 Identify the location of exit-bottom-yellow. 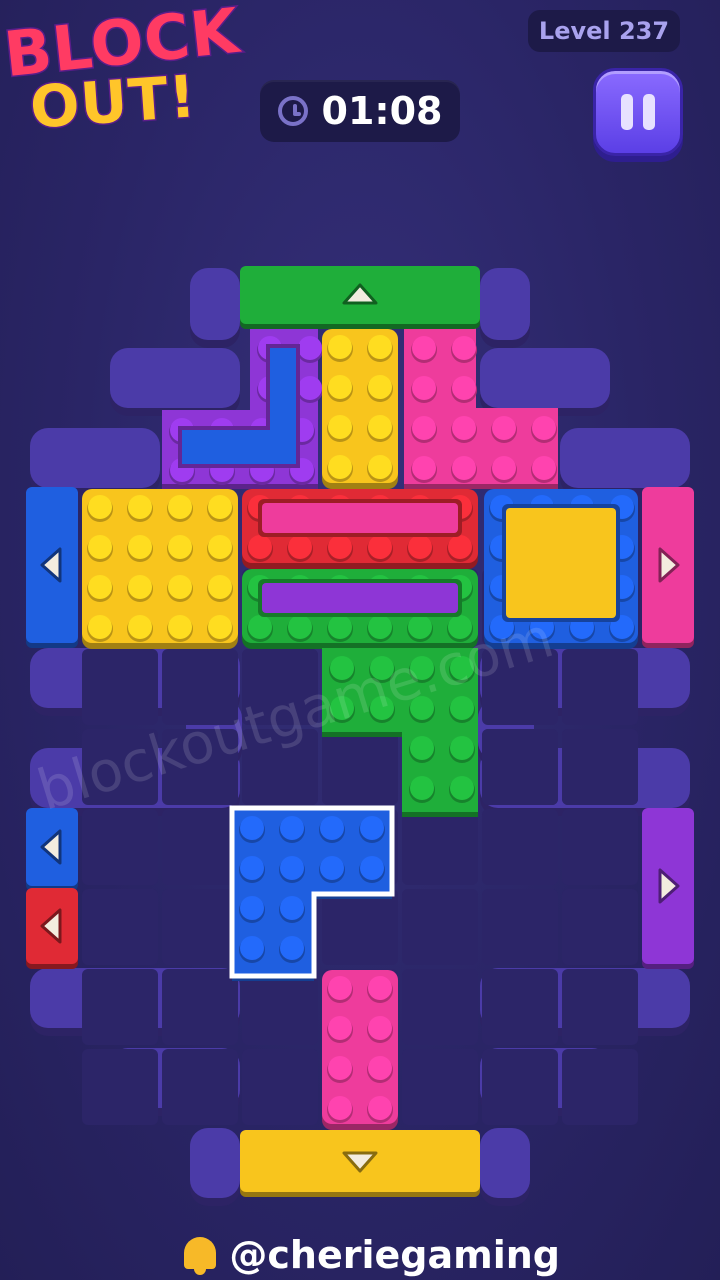
(360, 1163).